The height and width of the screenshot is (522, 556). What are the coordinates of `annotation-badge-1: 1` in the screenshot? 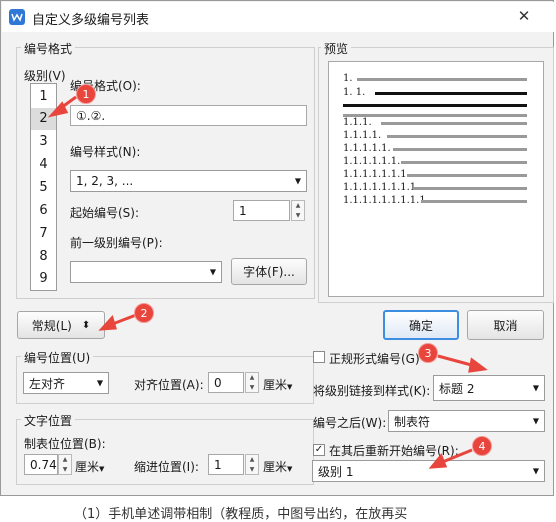 It's located at (86, 94).